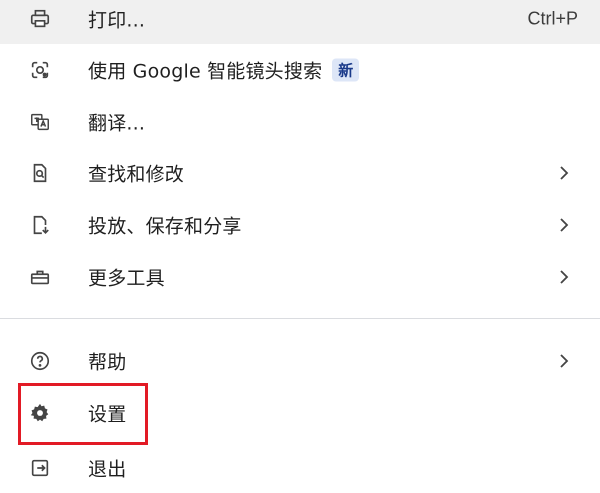 This screenshot has height=493, width=600. What do you see at coordinates (40, 173) in the screenshot?
I see `find-page-icon` at bounding box center [40, 173].